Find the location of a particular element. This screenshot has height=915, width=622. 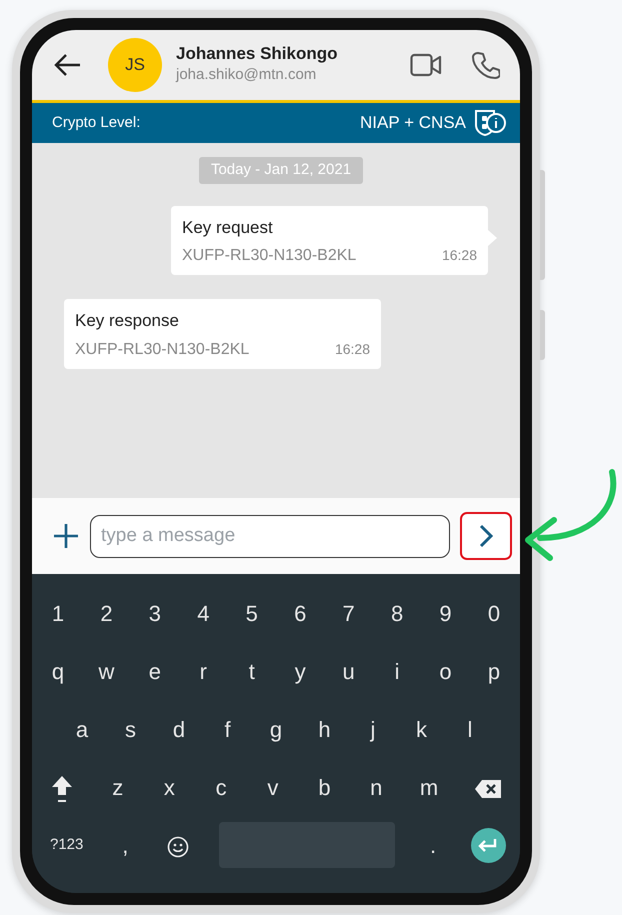

keyboard-key: e is located at coordinates (154, 671).